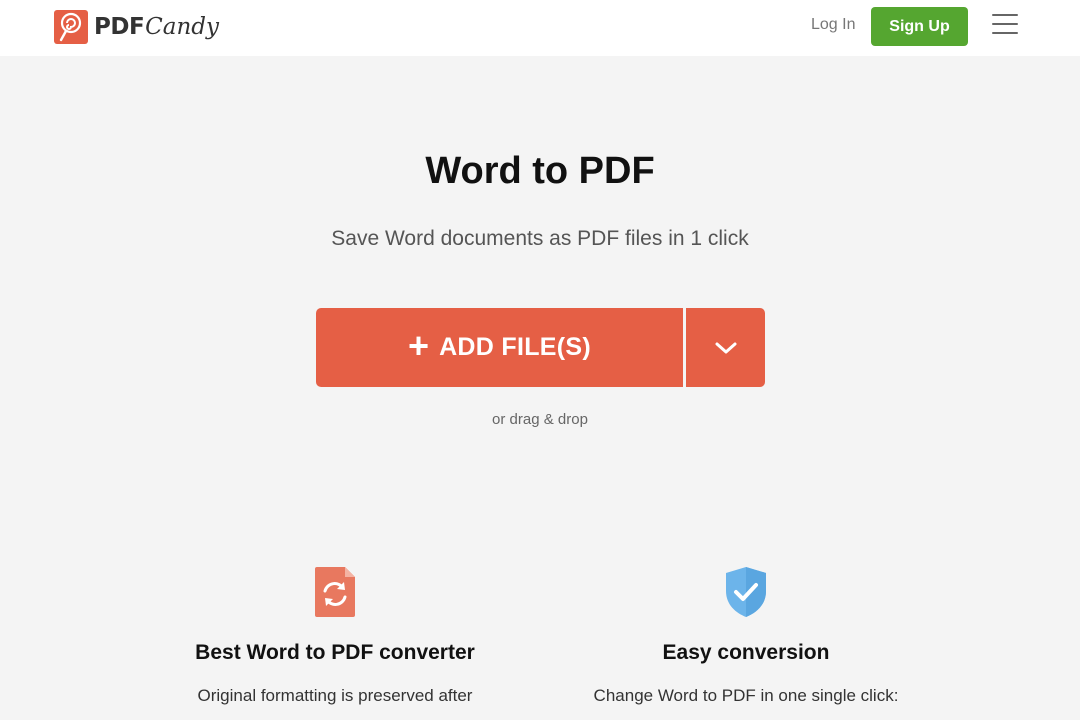 The width and height of the screenshot is (1080, 720). Describe the element at coordinates (71, 27) in the screenshot. I see `lollipop-icon` at that location.